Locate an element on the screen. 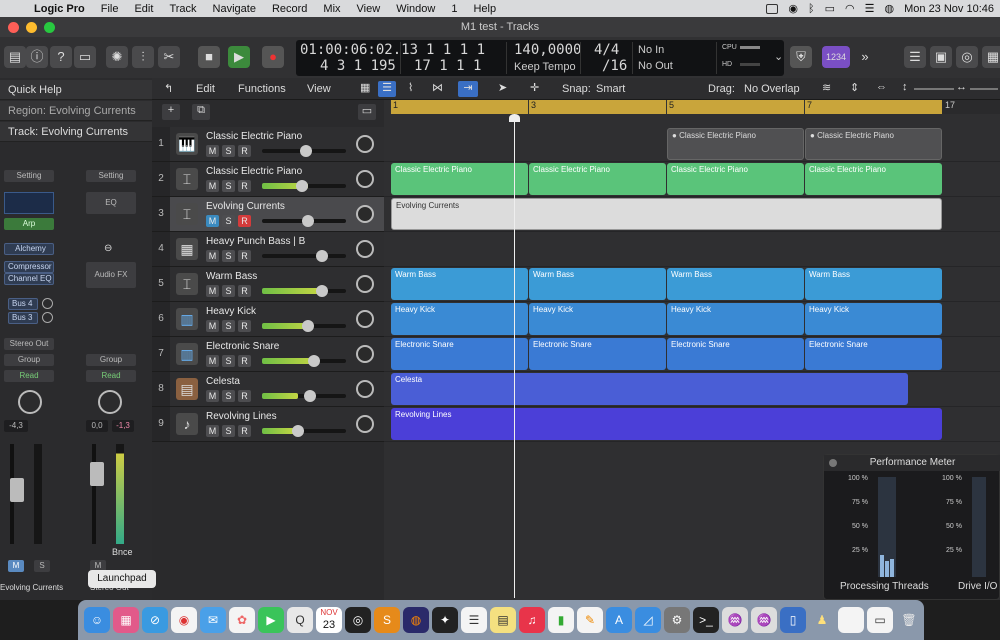 The image size is (1000, 640). list-view-icon: ☰ is located at coordinates (387, 89).